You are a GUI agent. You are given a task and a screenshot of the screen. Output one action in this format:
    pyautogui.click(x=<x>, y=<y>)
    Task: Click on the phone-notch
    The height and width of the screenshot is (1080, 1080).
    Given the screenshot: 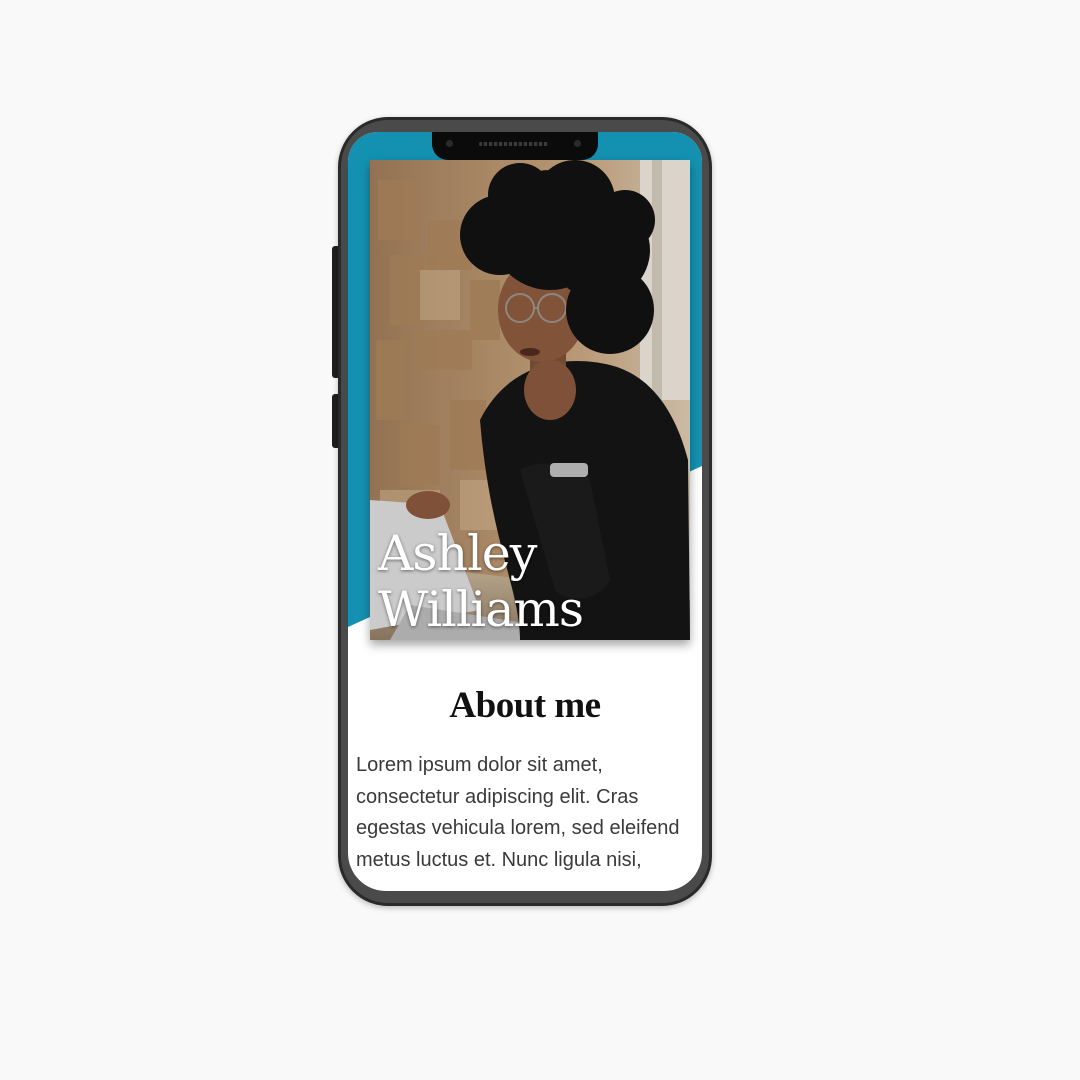 What is the action you would take?
    pyautogui.click(x=515, y=146)
    